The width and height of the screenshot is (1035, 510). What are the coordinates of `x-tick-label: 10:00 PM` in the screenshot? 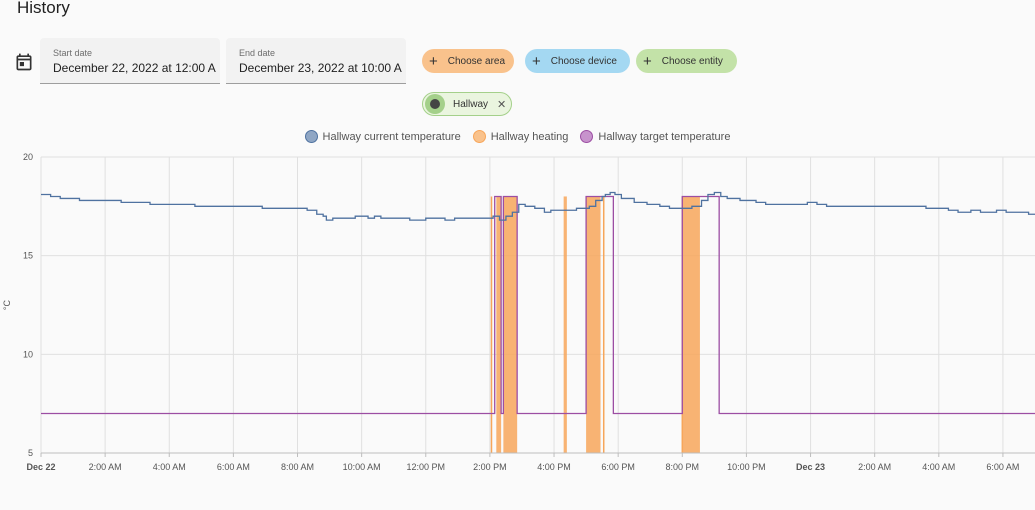 It's located at (746, 467).